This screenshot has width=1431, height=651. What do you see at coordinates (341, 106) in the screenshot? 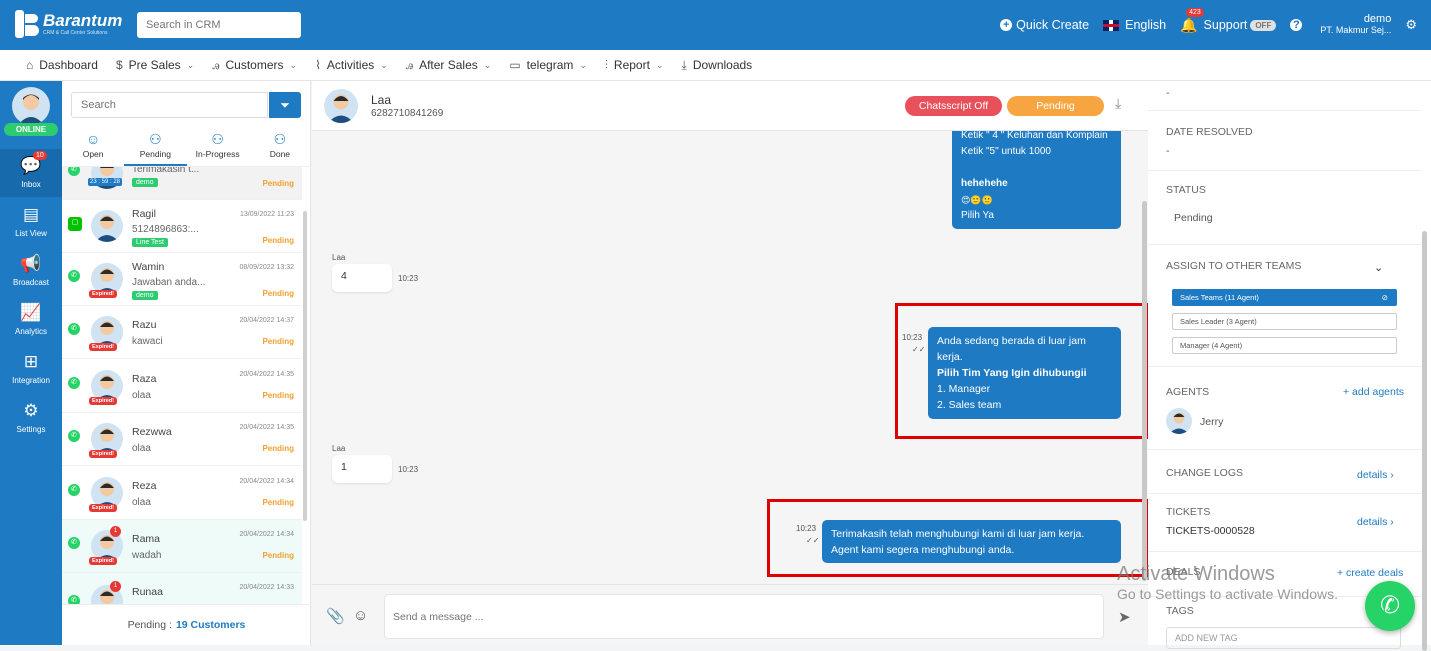
I see `contact-avatar` at bounding box center [341, 106].